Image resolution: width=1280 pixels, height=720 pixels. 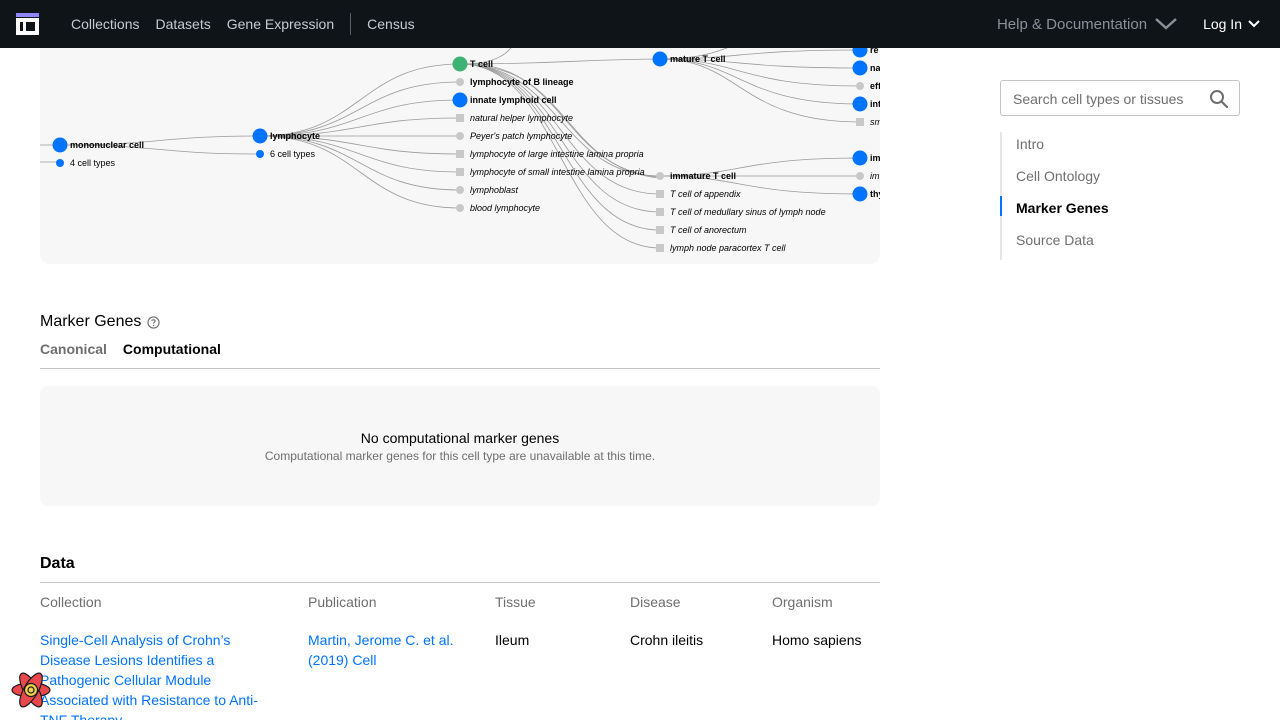 What do you see at coordinates (860, 104) in the screenshot?
I see `node-r4` at bounding box center [860, 104].